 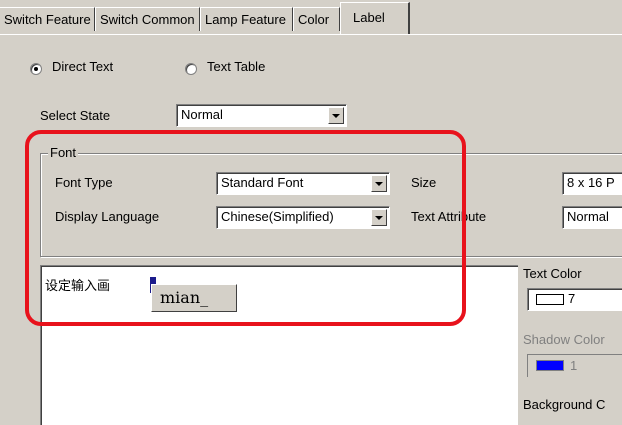 What do you see at coordinates (311, 34) in the screenshot?
I see `tab-page-border` at bounding box center [311, 34].